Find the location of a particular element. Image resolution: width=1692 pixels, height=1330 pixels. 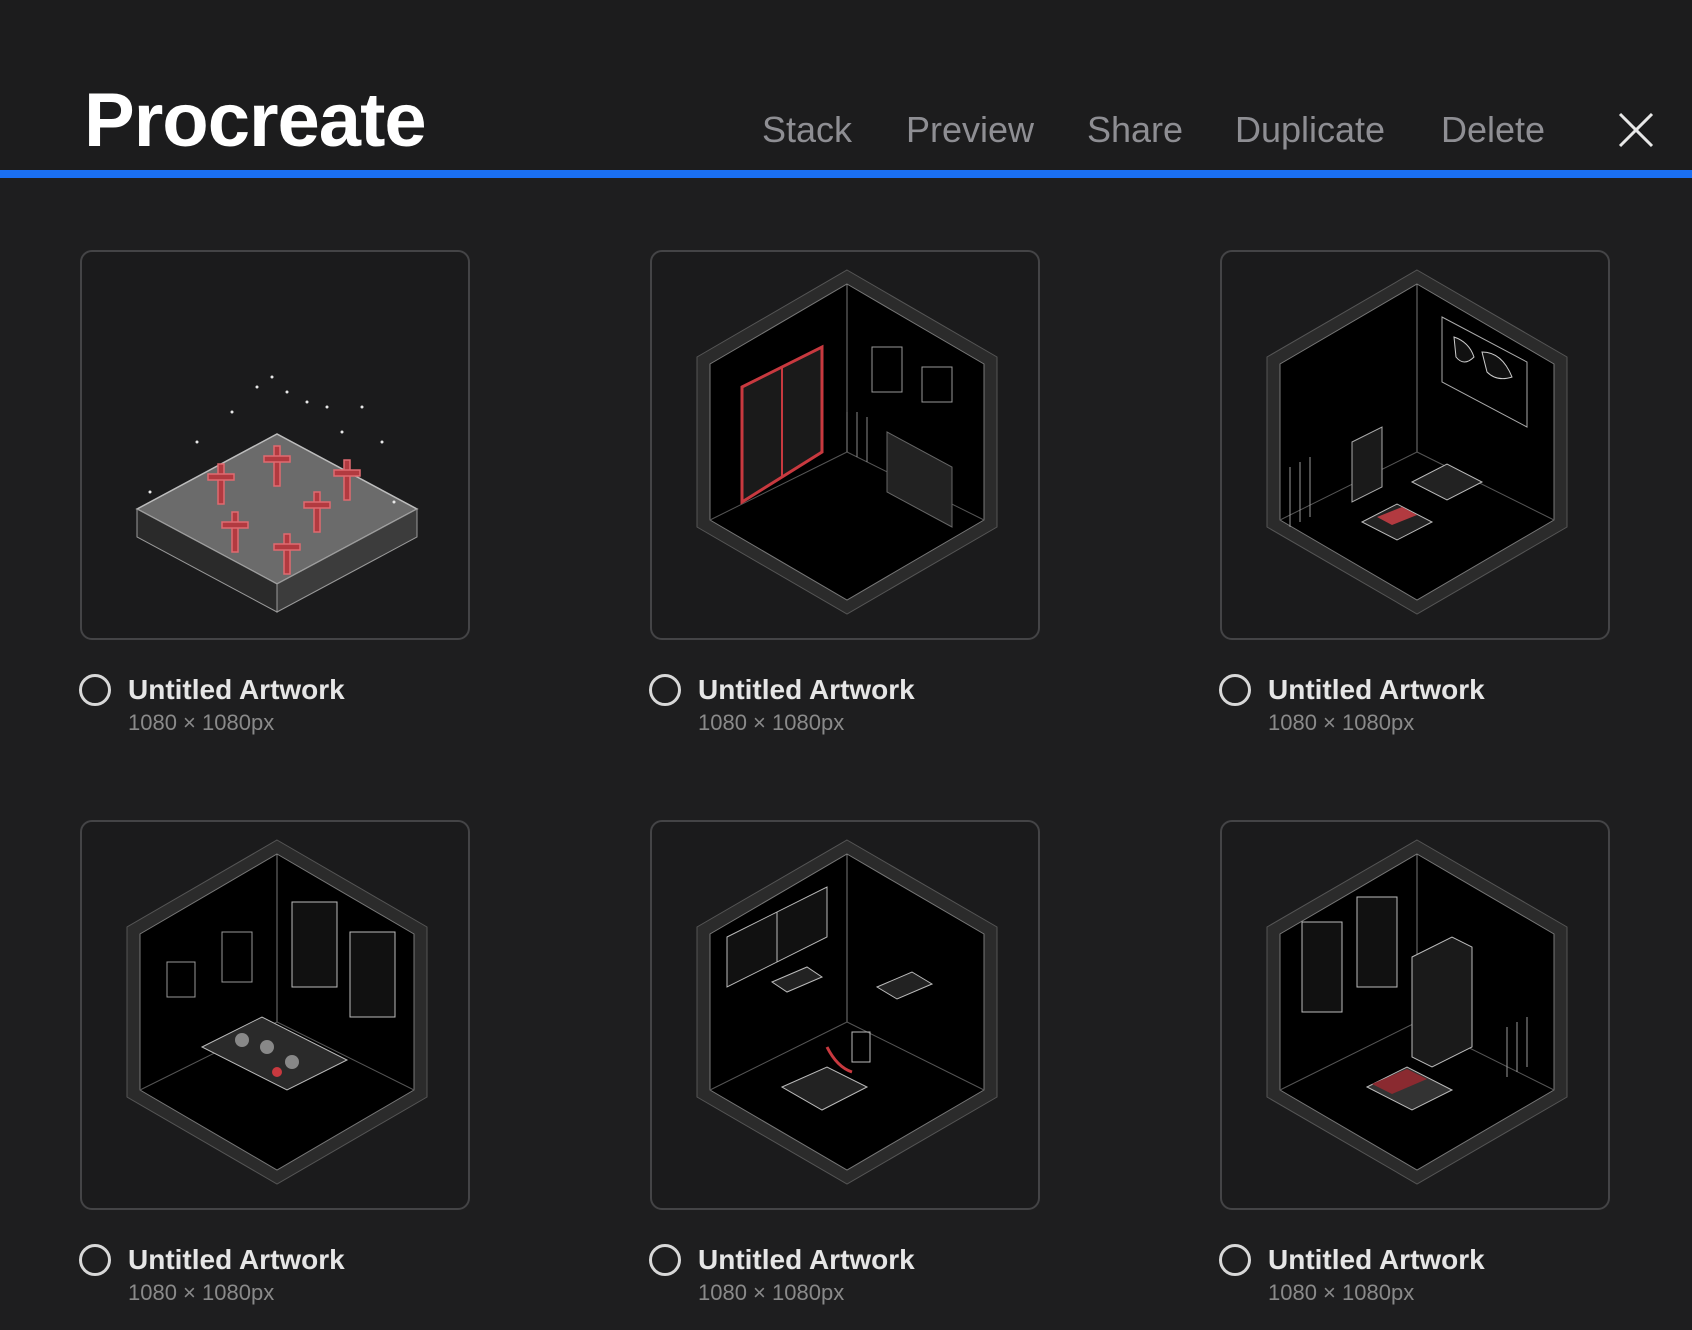

bedroom-drawing is located at coordinates (1417, 1012).